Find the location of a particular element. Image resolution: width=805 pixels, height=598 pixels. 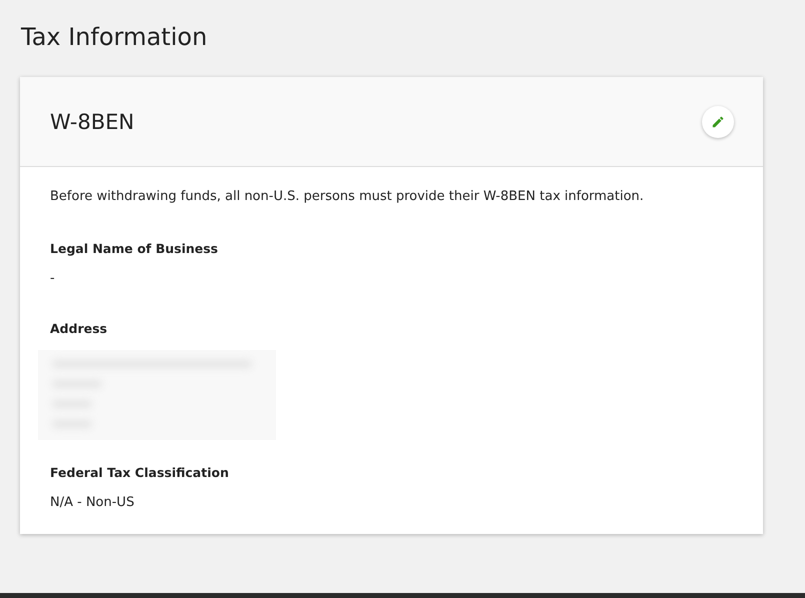

edit-button is located at coordinates (718, 122).